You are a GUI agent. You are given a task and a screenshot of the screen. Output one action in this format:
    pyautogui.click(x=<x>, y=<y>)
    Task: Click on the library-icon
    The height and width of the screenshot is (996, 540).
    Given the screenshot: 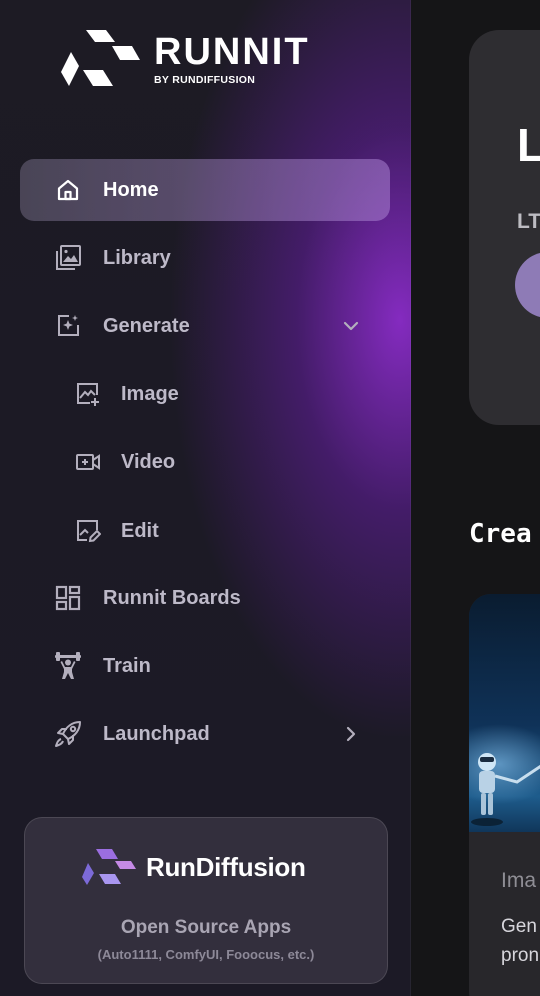 What is the action you would take?
    pyautogui.click(x=68, y=258)
    